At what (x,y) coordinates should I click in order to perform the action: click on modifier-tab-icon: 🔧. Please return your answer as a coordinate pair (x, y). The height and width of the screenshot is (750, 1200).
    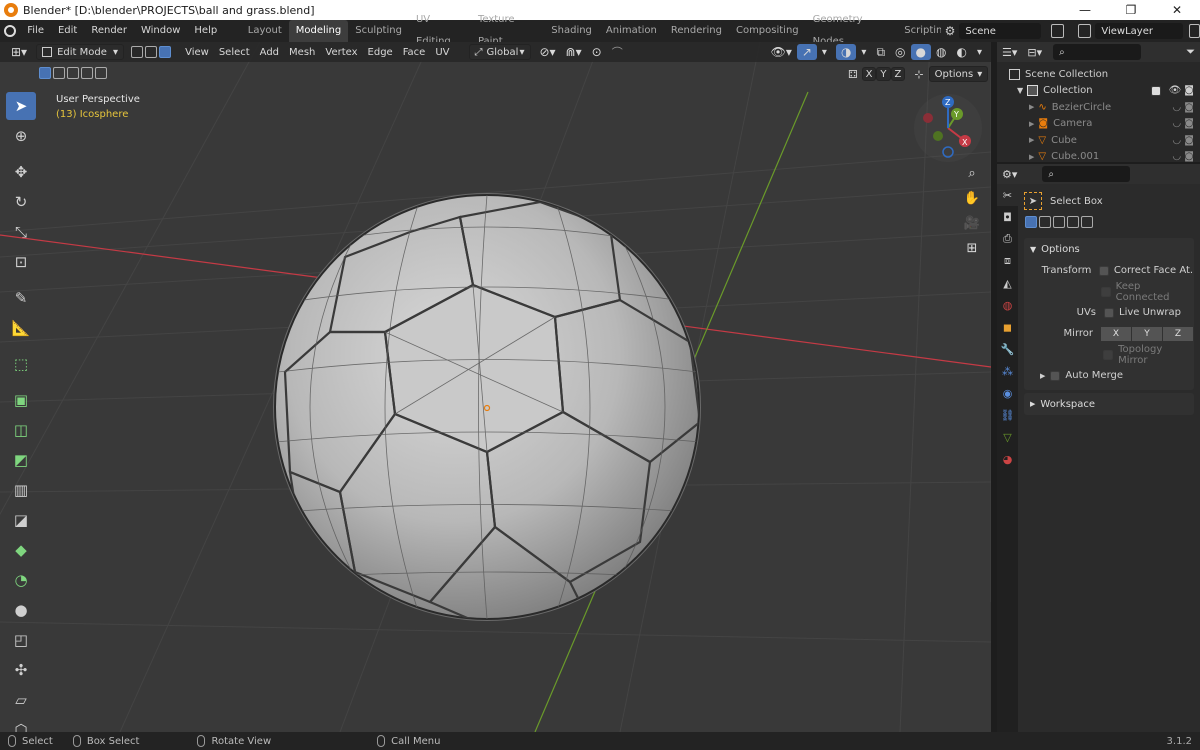
    Looking at the image, I should click on (1007, 349).